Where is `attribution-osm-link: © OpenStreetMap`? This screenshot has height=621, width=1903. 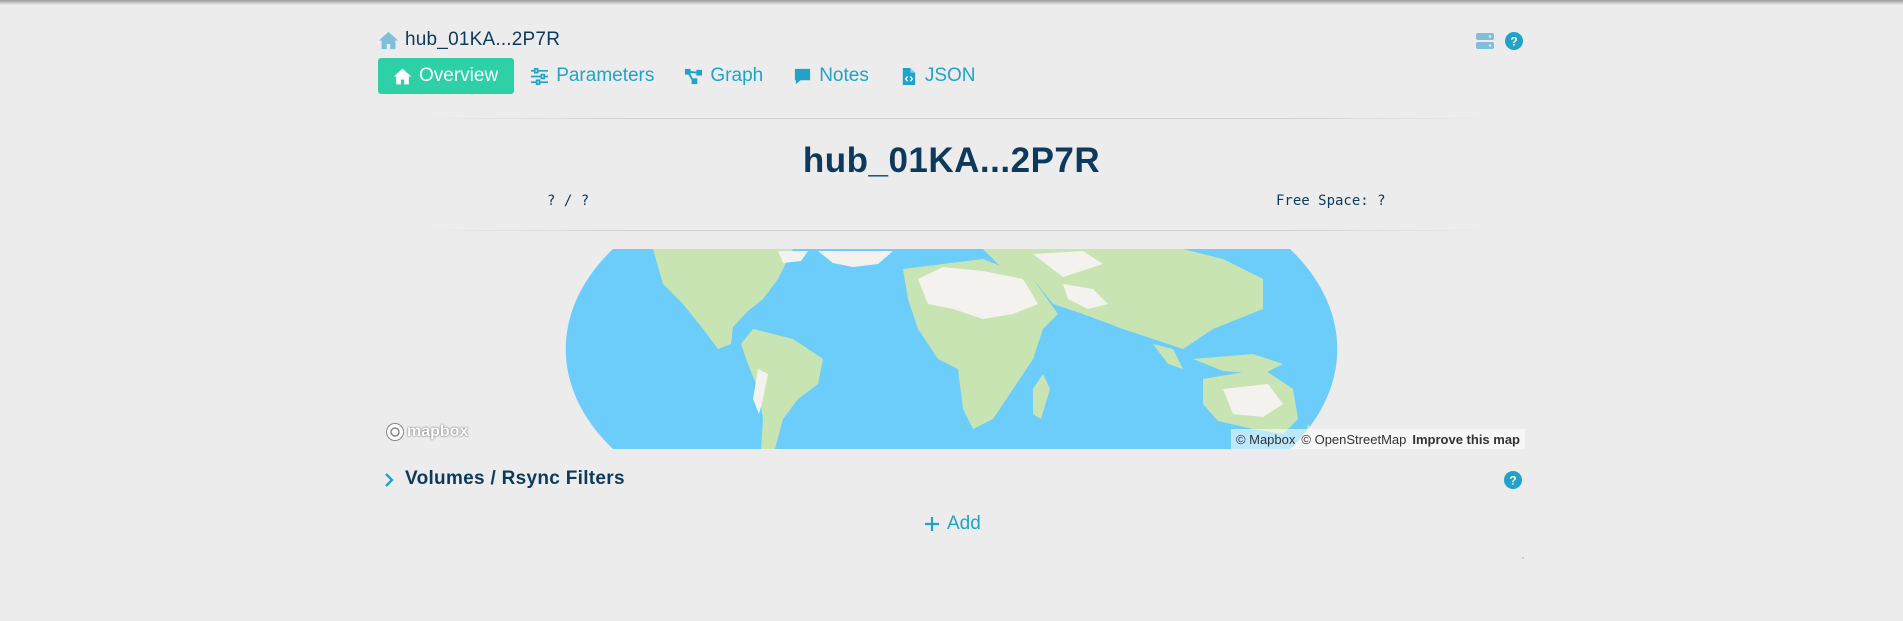 attribution-osm-link: © OpenStreetMap is located at coordinates (1353, 439).